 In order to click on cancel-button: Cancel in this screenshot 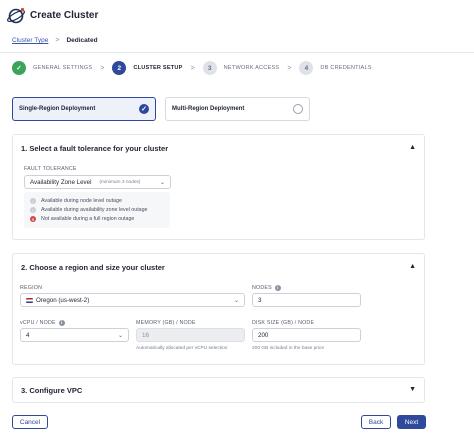, I will do `click(30, 422)`.